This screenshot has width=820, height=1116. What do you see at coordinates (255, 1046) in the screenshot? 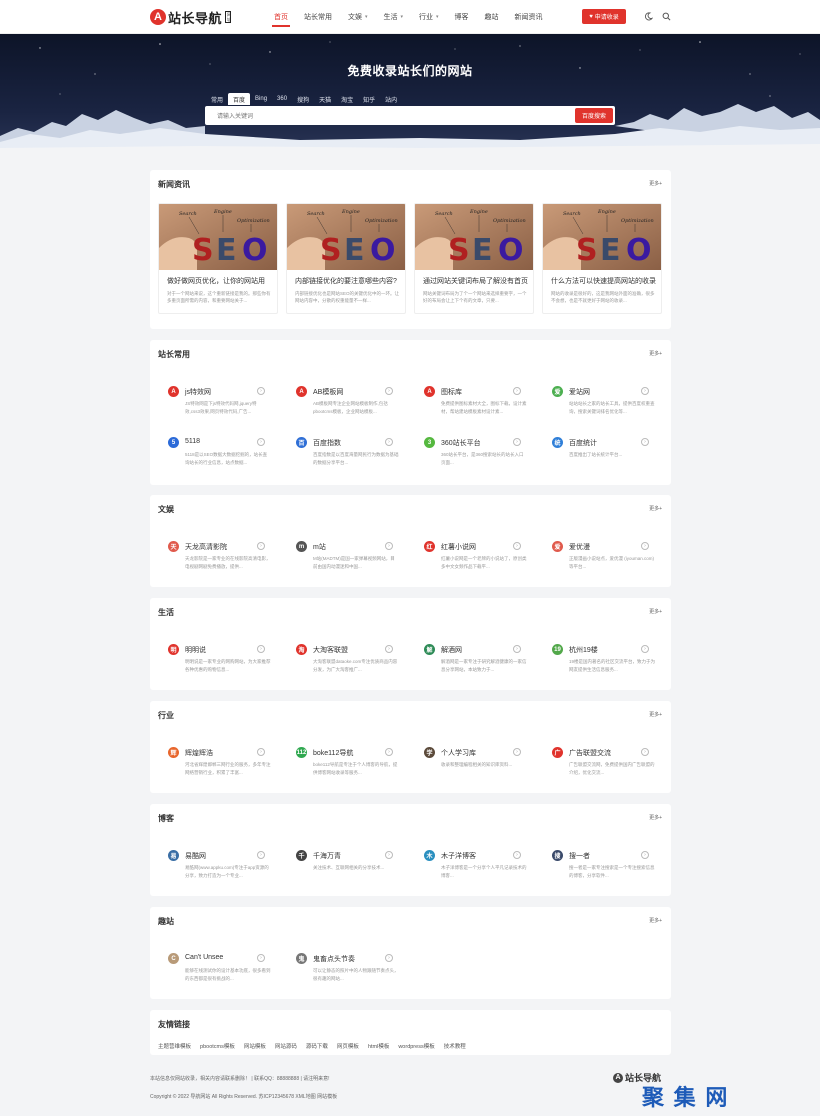
I see `friend-link: 网站模板` at bounding box center [255, 1046].